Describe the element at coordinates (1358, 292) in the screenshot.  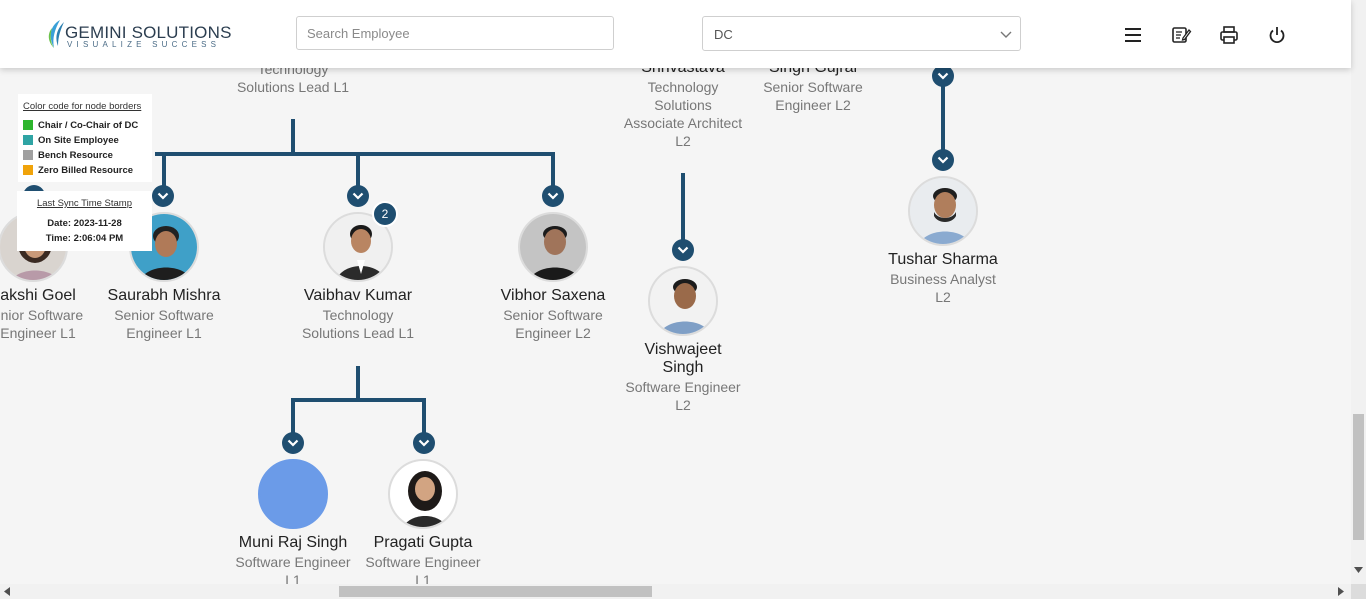
I see `vertical-scrollbar` at that location.